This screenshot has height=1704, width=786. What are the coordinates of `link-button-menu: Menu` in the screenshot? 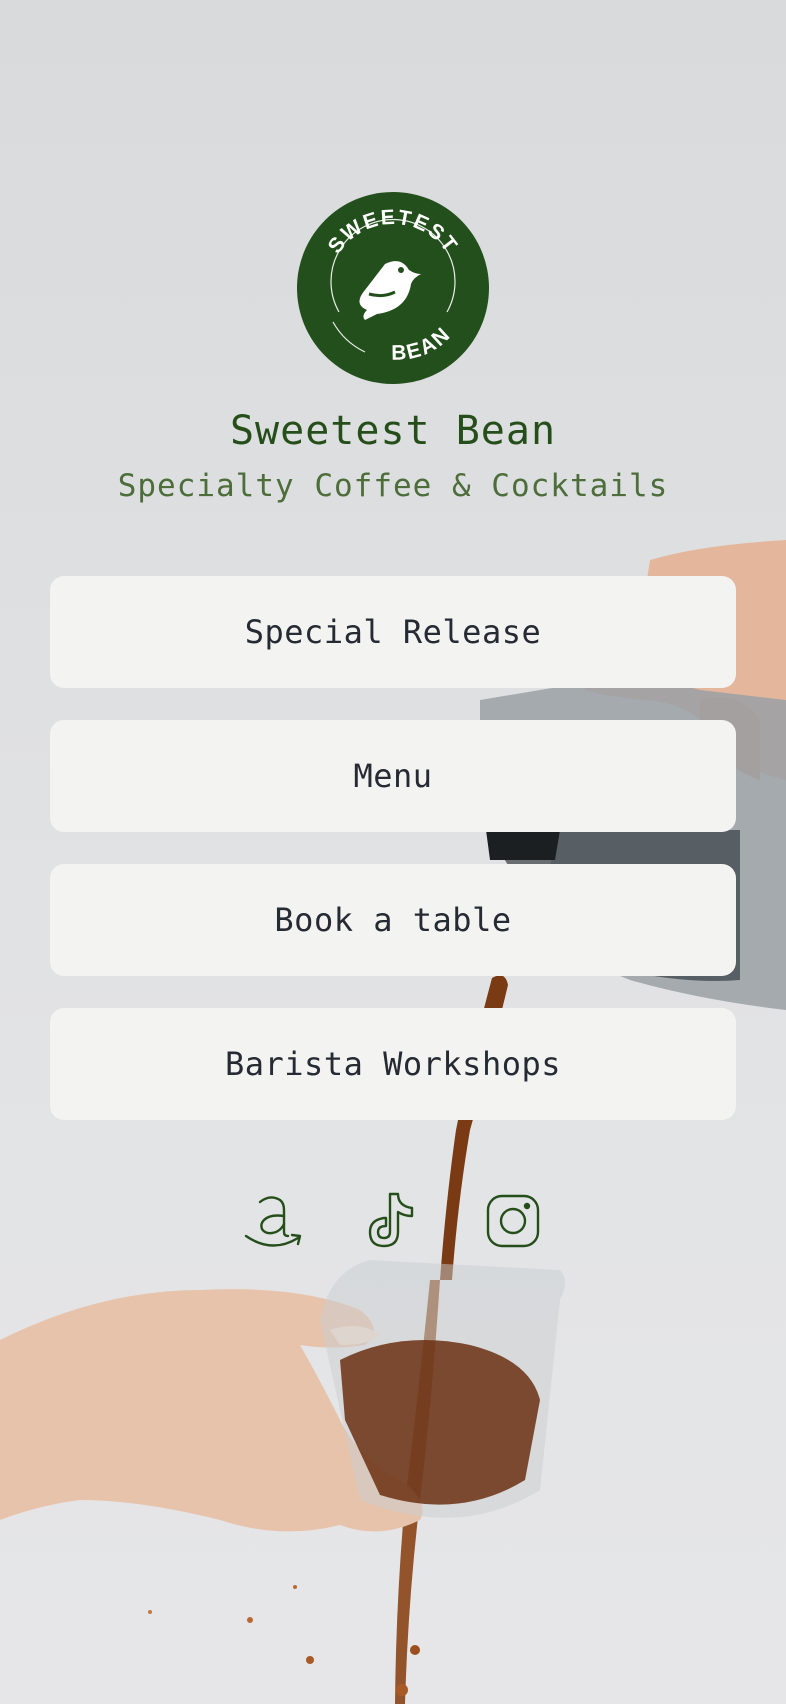 It's located at (393, 776).